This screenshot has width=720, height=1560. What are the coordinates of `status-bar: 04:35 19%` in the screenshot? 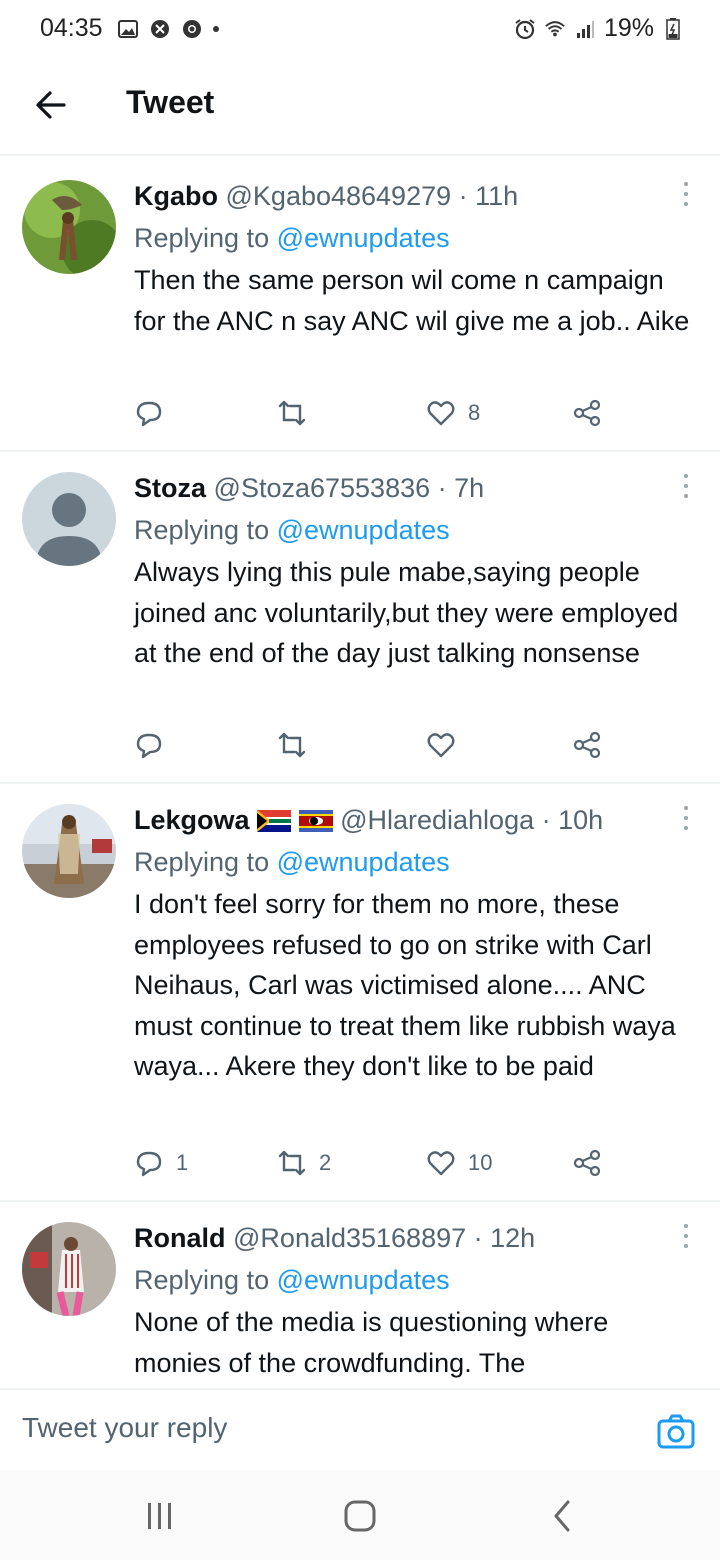 It's located at (360, 30).